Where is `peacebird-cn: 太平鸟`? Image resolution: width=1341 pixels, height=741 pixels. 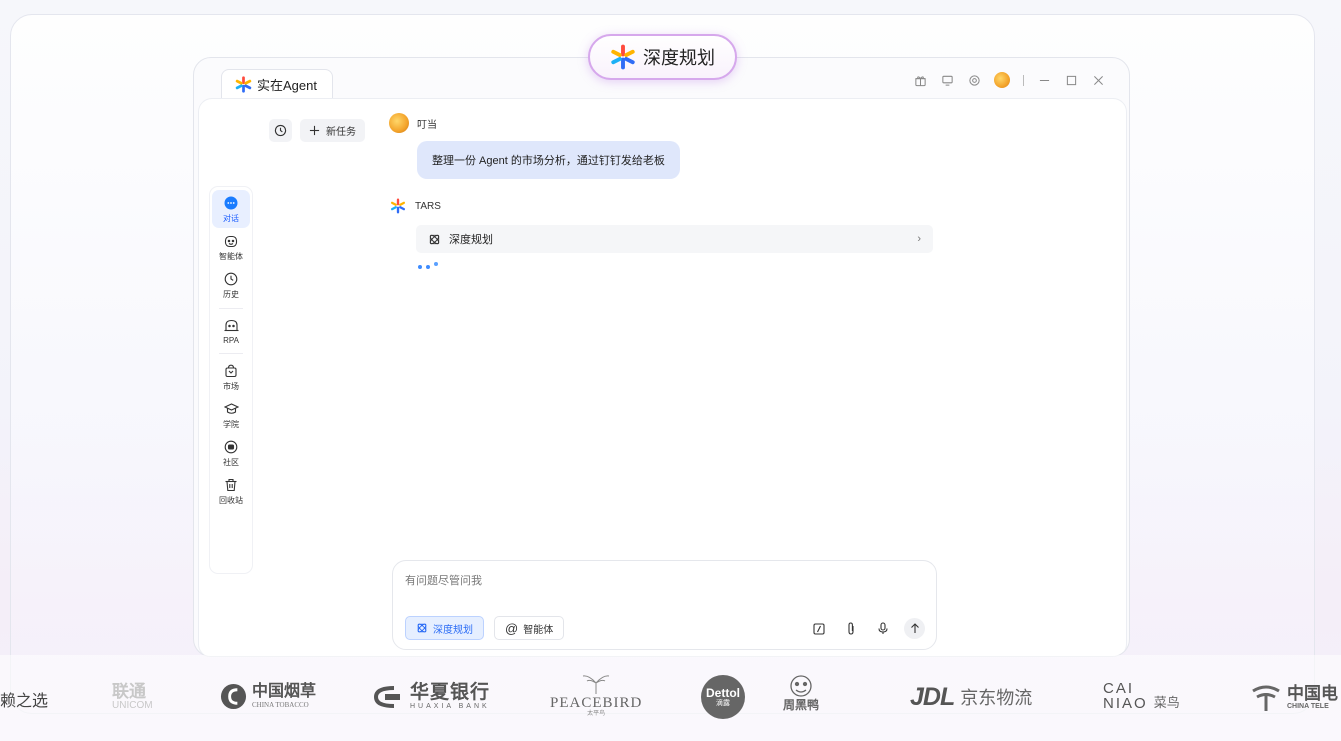 peacebird-cn: 太平鸟 is located at coordinates (596, 714).